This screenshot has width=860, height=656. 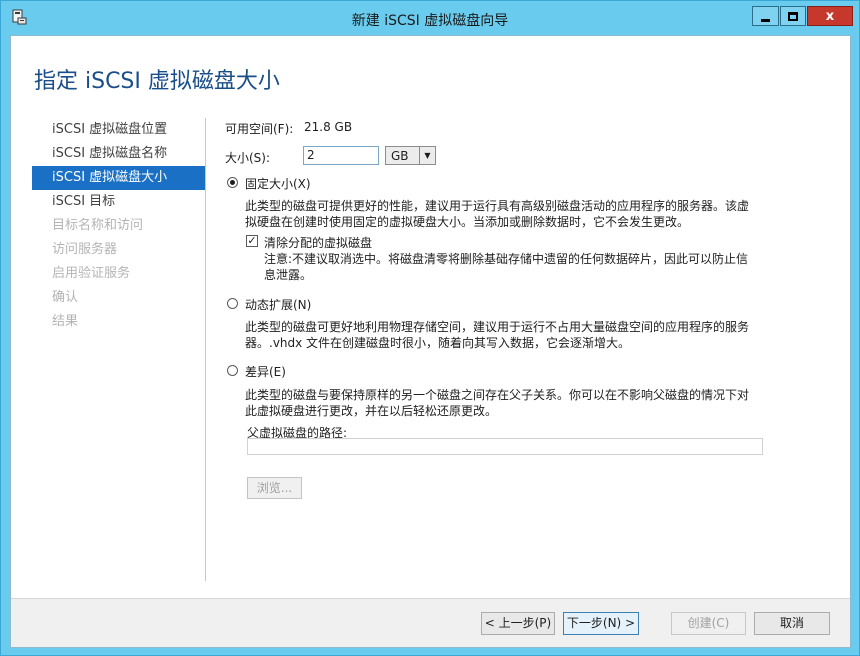 What do you see at coordinates (318, 242) in the screenshot?
I see `clear-disk-label: 清除分配的虚拟磁盘` at bounding box center [318, 242].